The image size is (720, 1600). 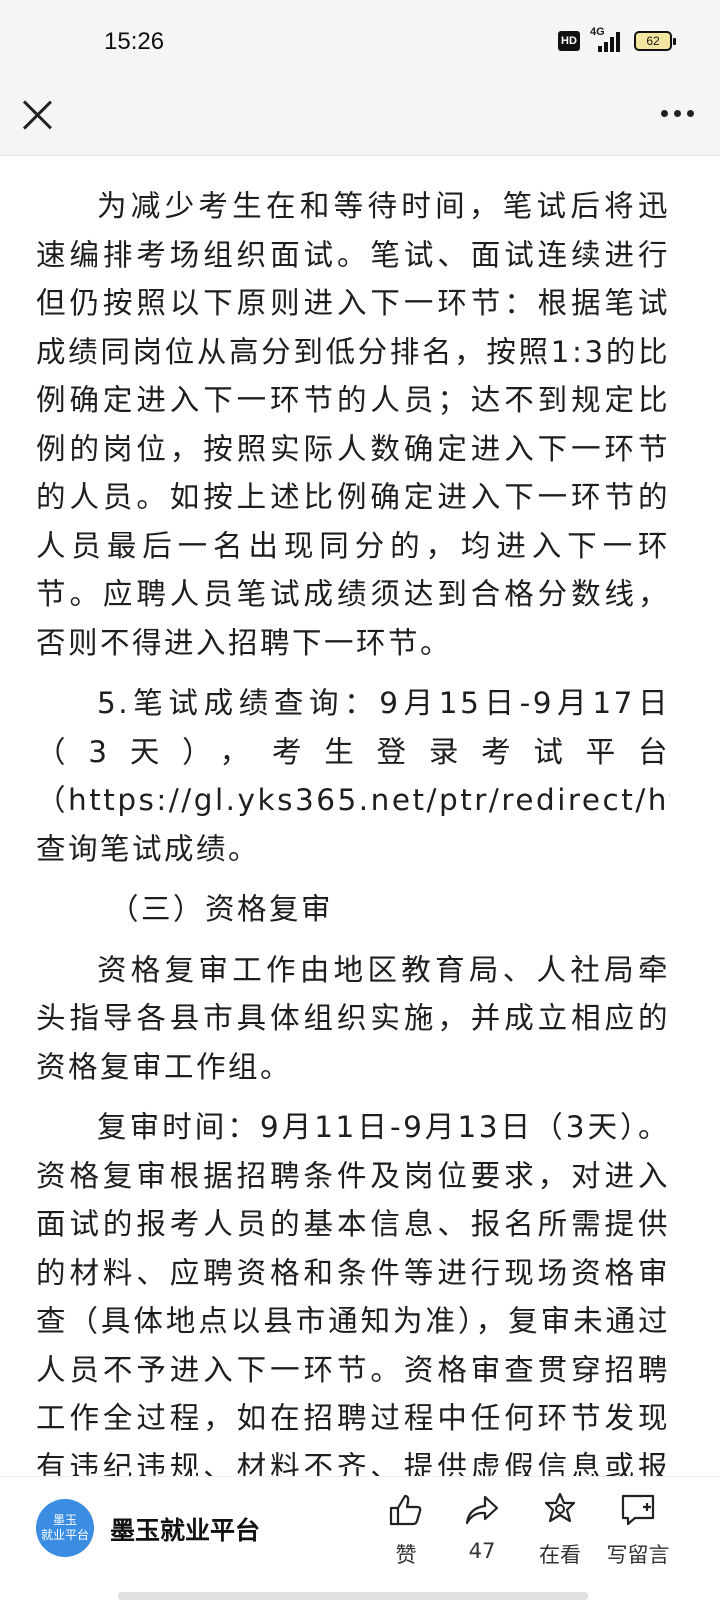 What do you see at coordinates (134, 41) in the screenshot?
I see `status-time: 15:26` at bounding box center [134, 41].